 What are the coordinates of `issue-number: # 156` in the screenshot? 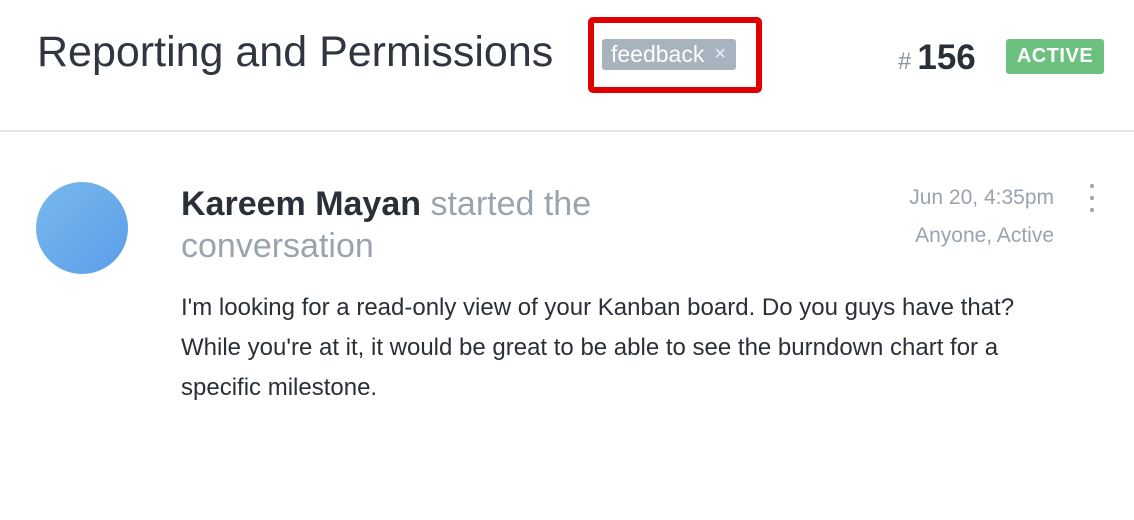 It's located at (937, 58).